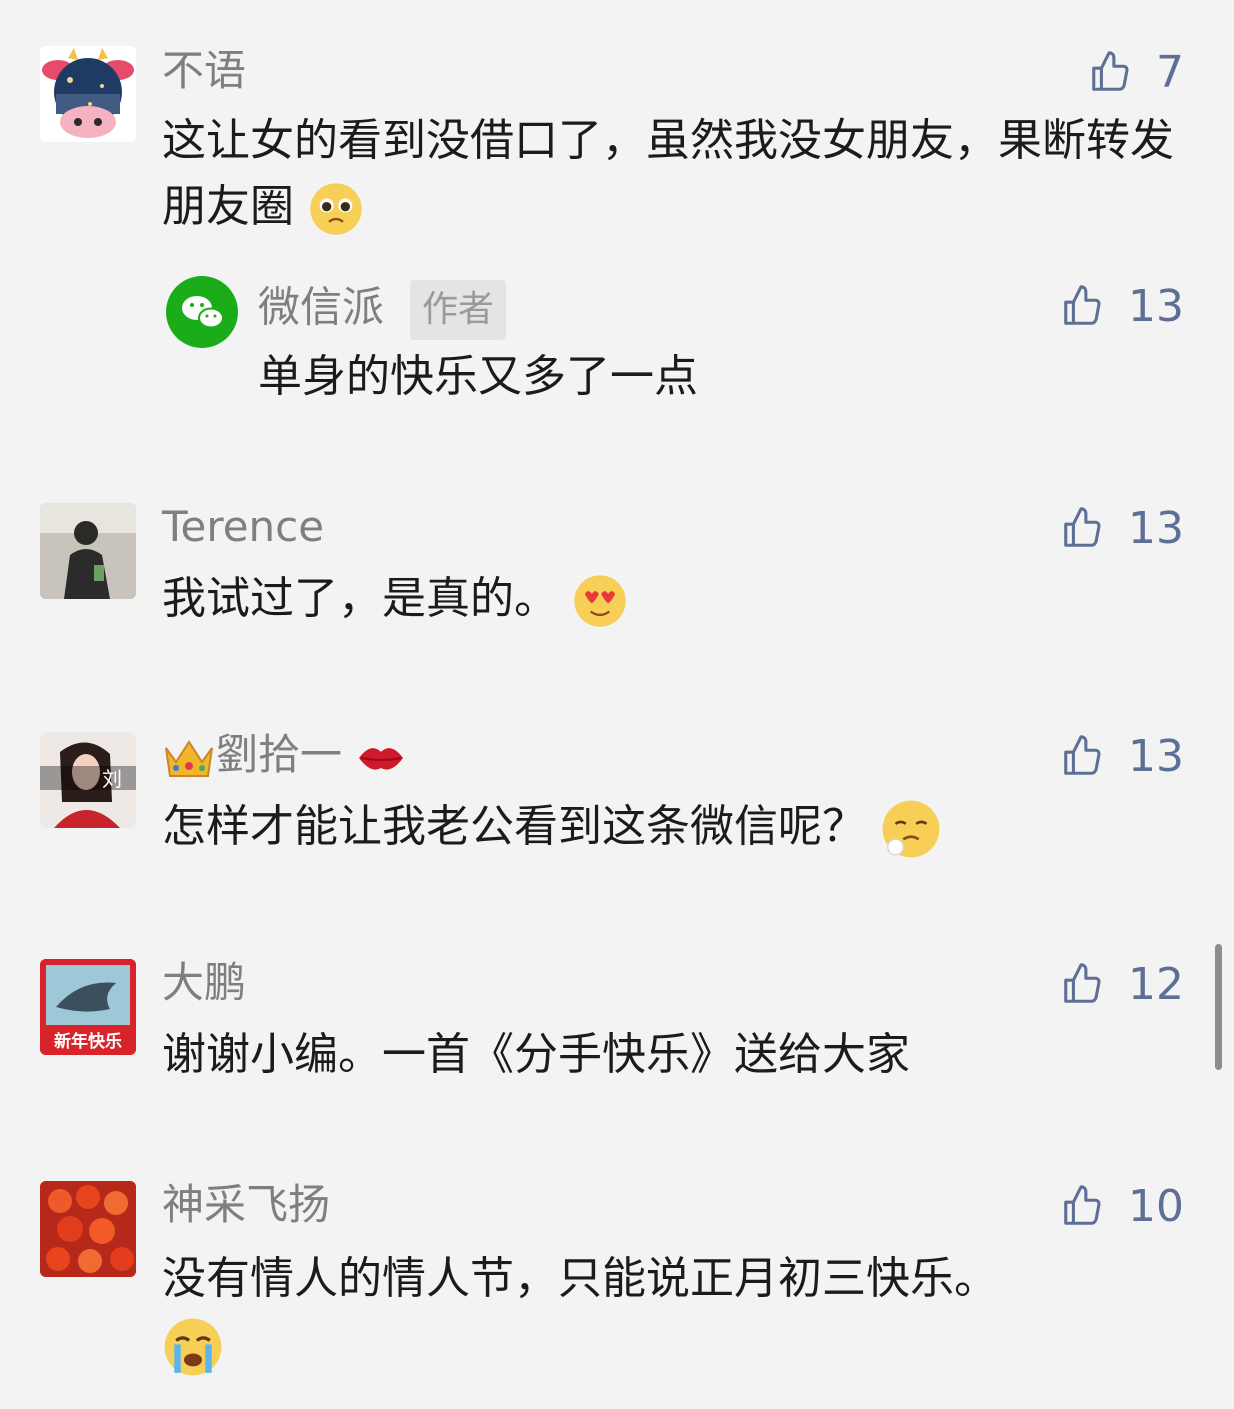  I want to click on comment-text: 谢谢小编。一首《分手快乐》送给大家, so click(536, 1054).